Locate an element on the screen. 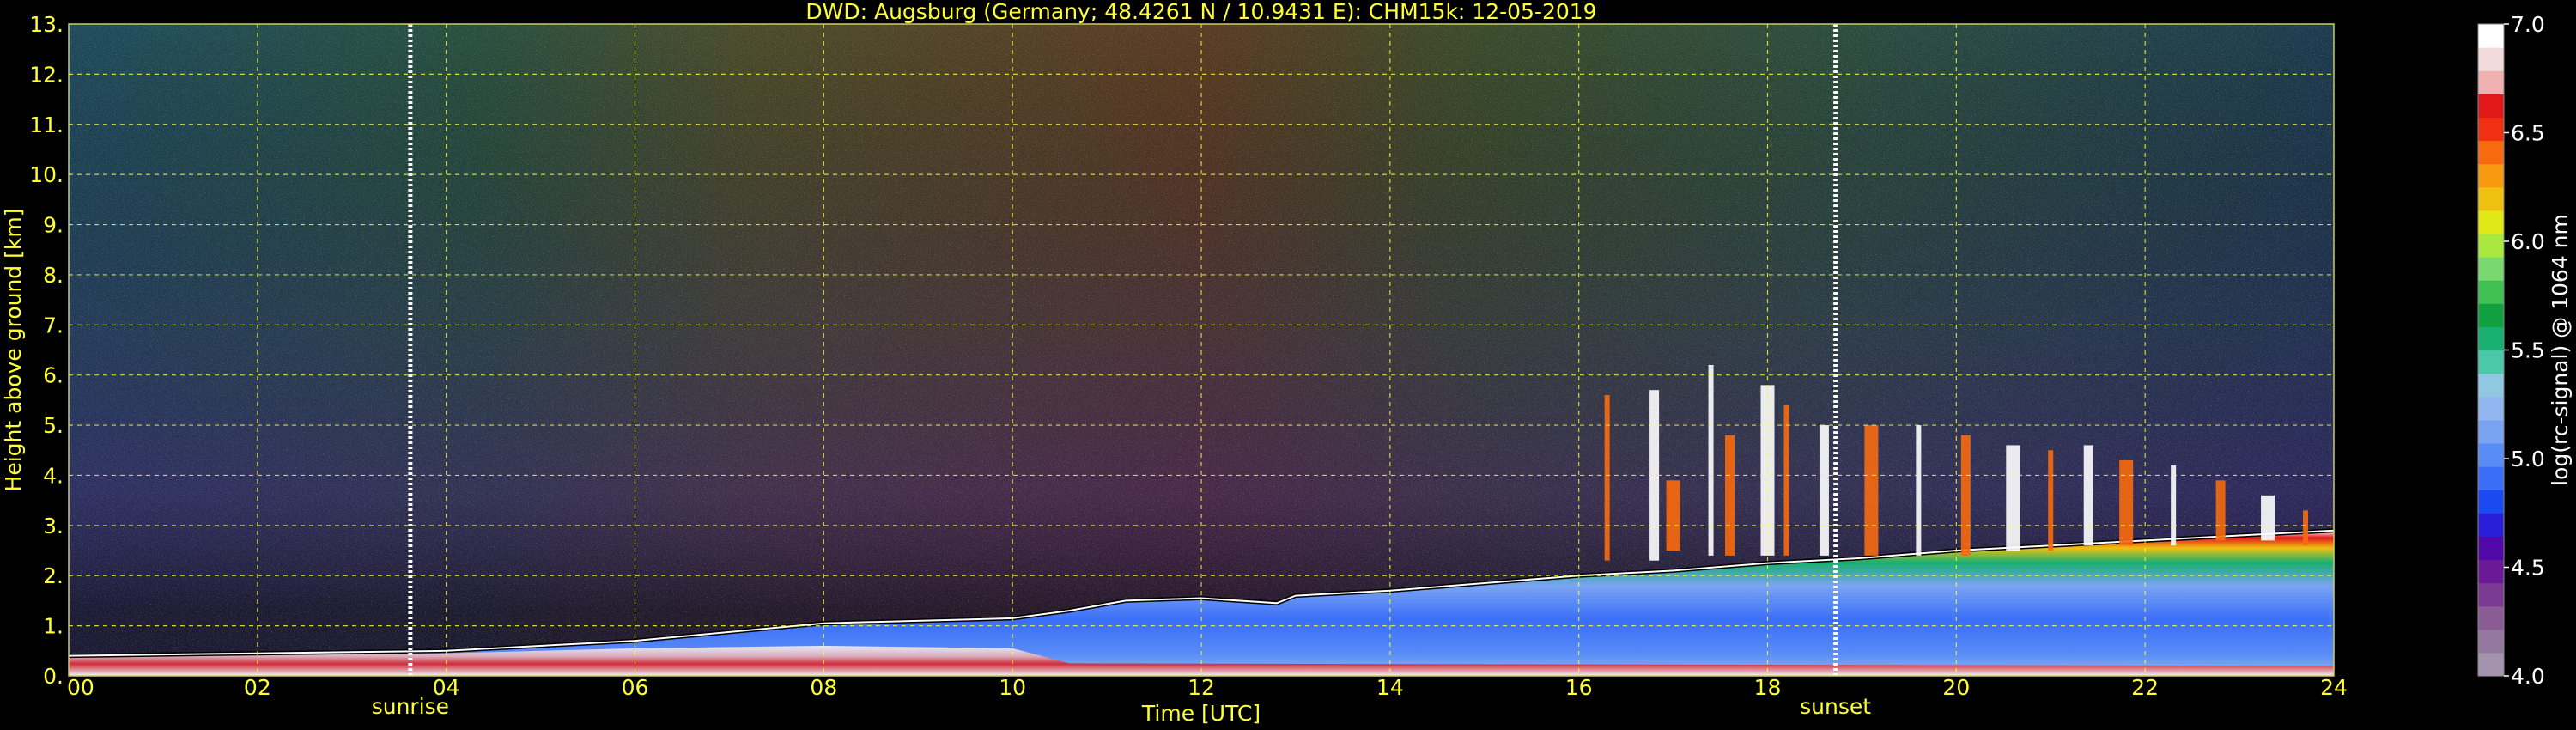 This screenshot has width=2576, height=730. event-label: sunrise is located at coordinates (410, 706).